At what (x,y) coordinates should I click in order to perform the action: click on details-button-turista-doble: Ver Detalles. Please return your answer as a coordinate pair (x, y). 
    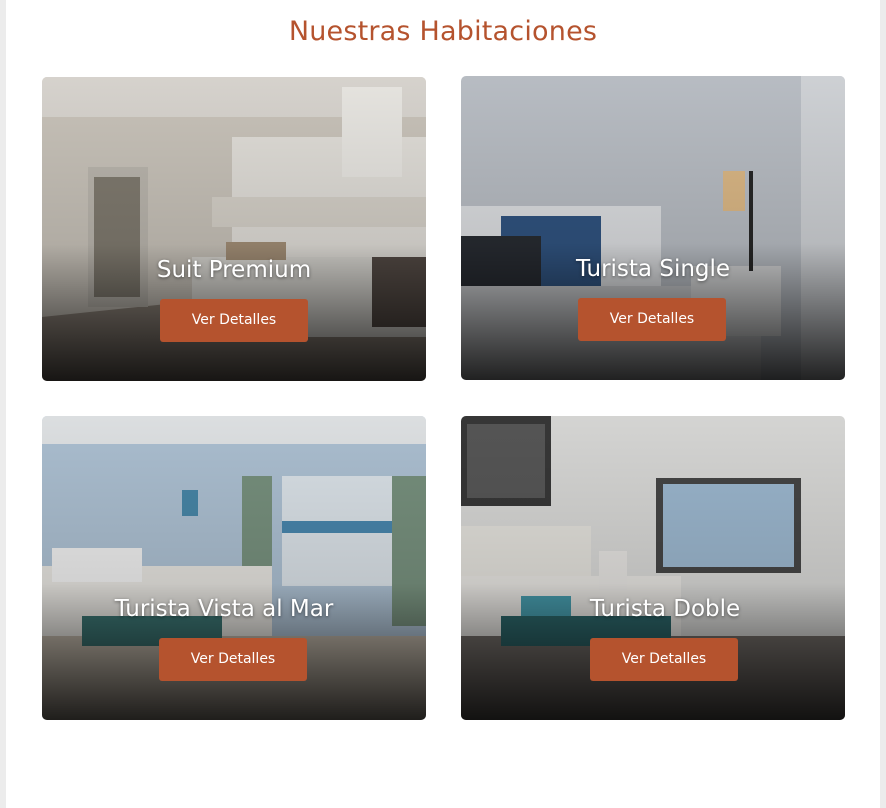
    Looking at the image, I should click on (664, 659).